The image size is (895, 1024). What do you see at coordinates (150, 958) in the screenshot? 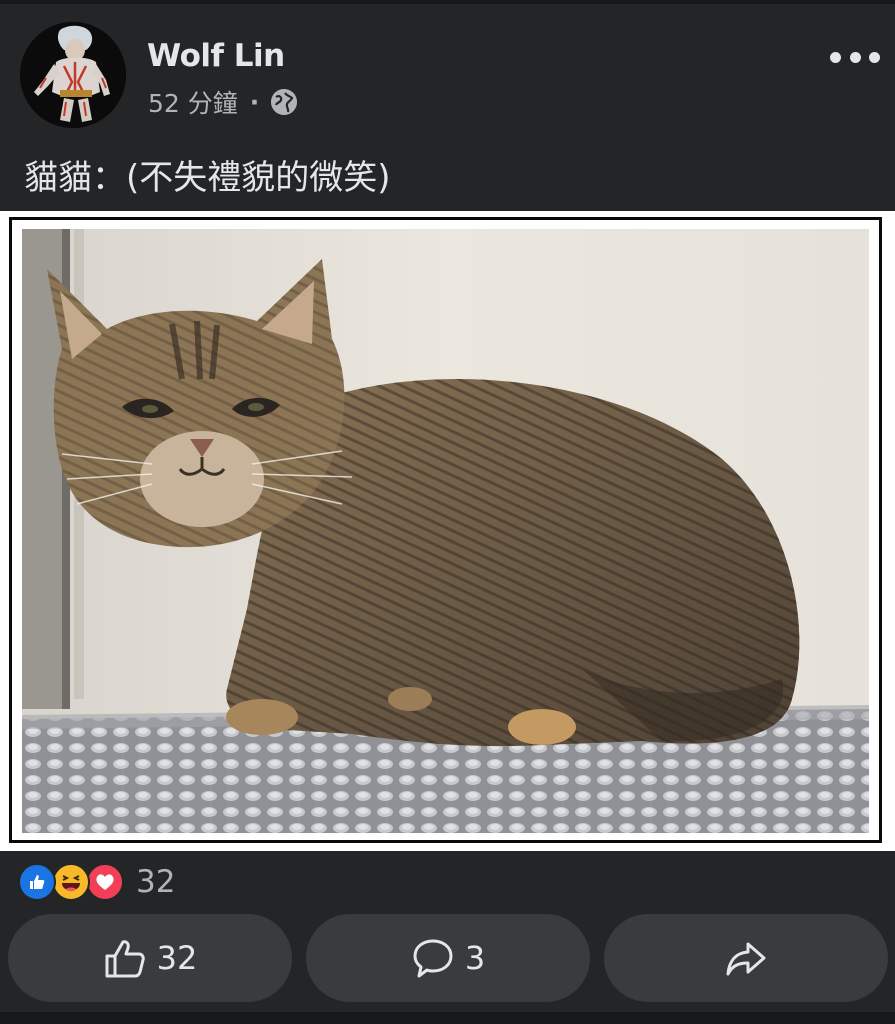
I see `like-button: 32` at bounding box center [150, 958].